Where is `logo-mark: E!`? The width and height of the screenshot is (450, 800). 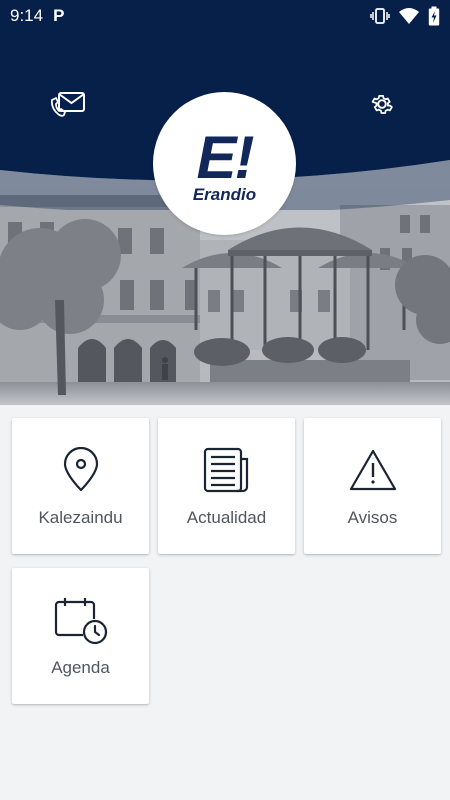 logo-mark: E! is located at coordinates (225, 157).